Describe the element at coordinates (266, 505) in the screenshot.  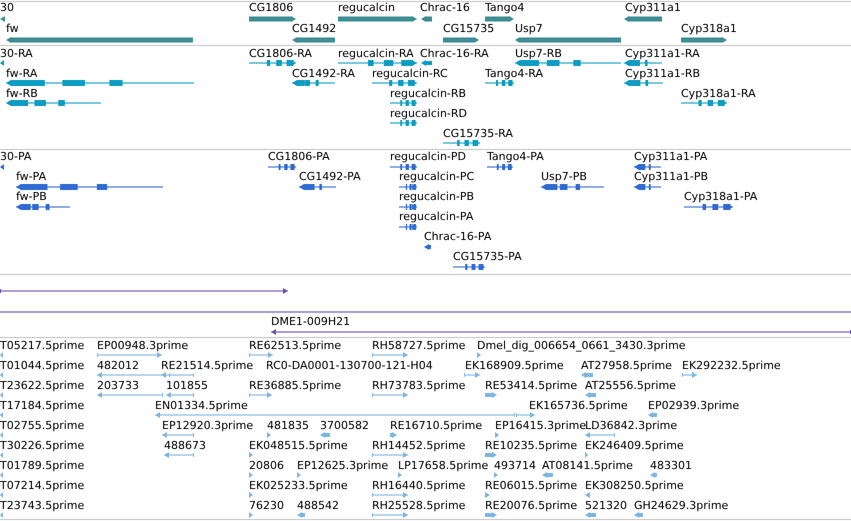
I see `feature-label: 76230` at that location.